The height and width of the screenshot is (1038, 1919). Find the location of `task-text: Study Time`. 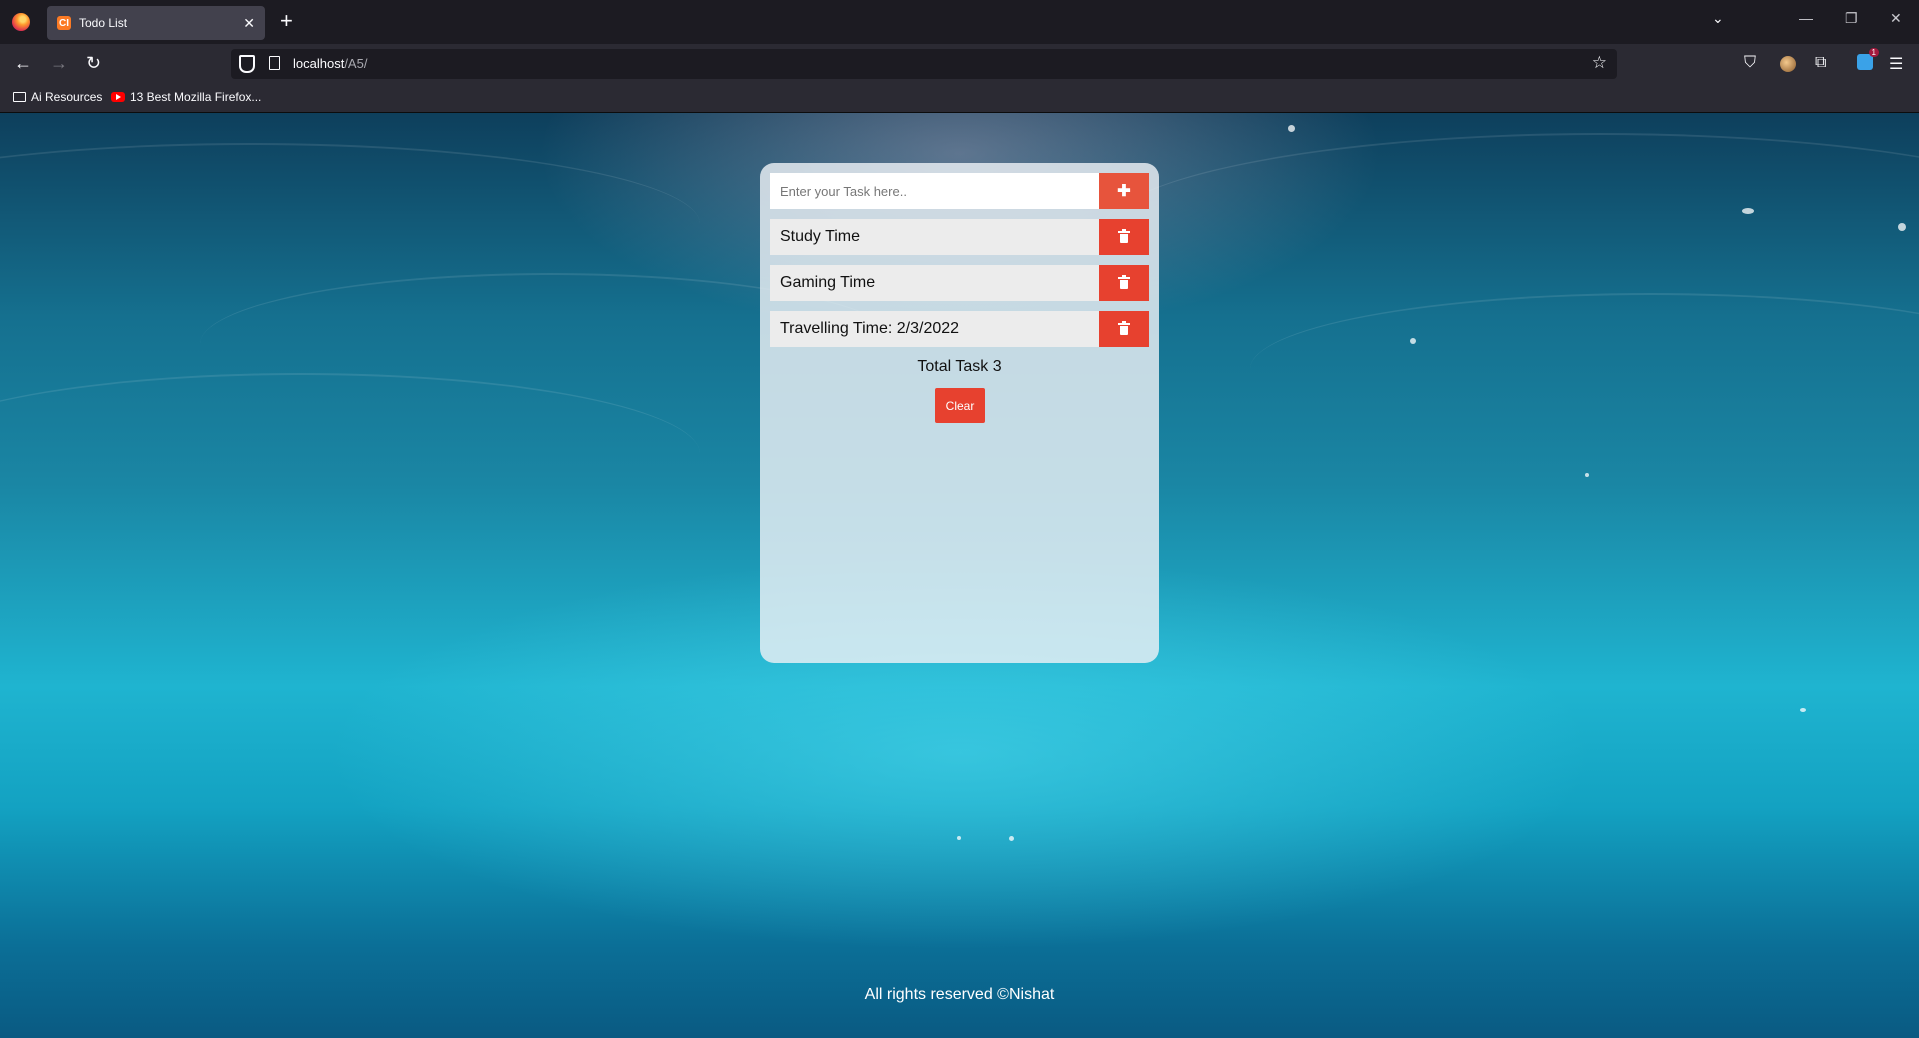

task-text: Study Time is located at coordinates (820, 236).